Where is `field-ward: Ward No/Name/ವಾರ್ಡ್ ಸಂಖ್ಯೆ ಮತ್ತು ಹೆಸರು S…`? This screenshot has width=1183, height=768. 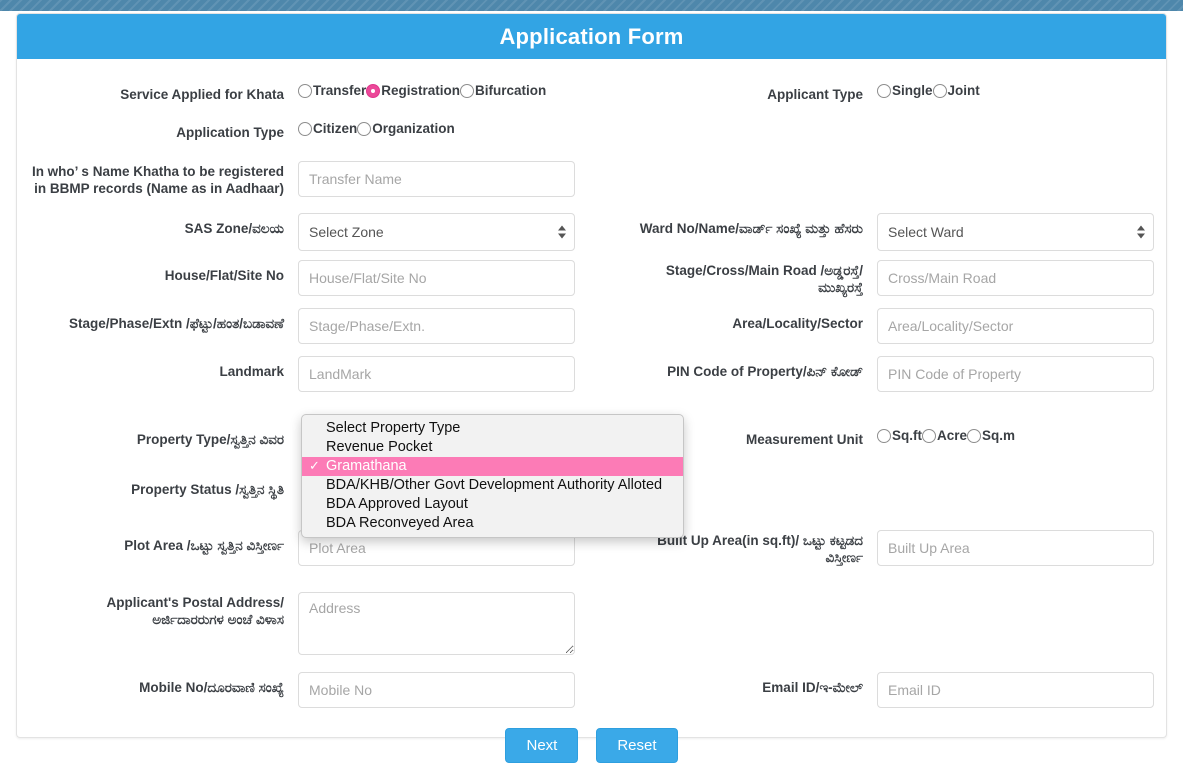
field-ward: Ward No/Name/ವಾರ್ಡ್ ಸಂಖ್ಯೆ ಮತ್ತು ಹೆಸರು S… is located at coordinates (881, 232).